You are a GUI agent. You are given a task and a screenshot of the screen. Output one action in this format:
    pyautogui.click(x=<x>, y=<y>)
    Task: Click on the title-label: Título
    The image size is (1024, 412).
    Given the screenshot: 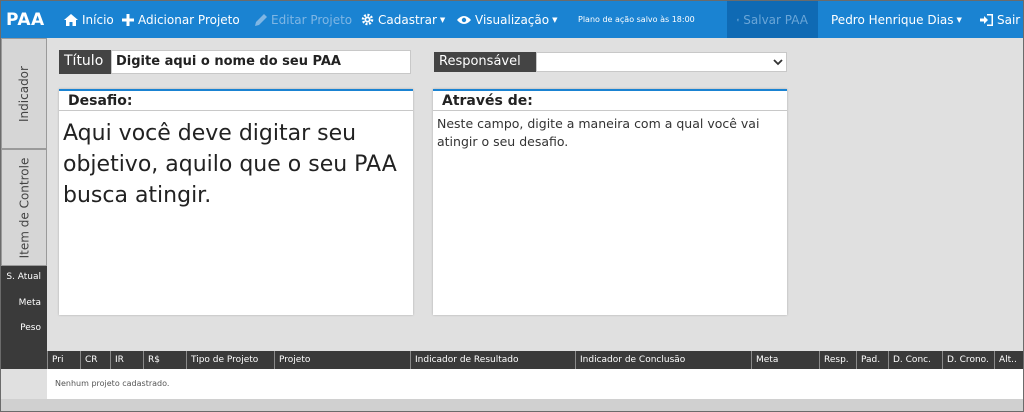 What is the action you would take?
    pyautogui.click(x=85, y=62)
    